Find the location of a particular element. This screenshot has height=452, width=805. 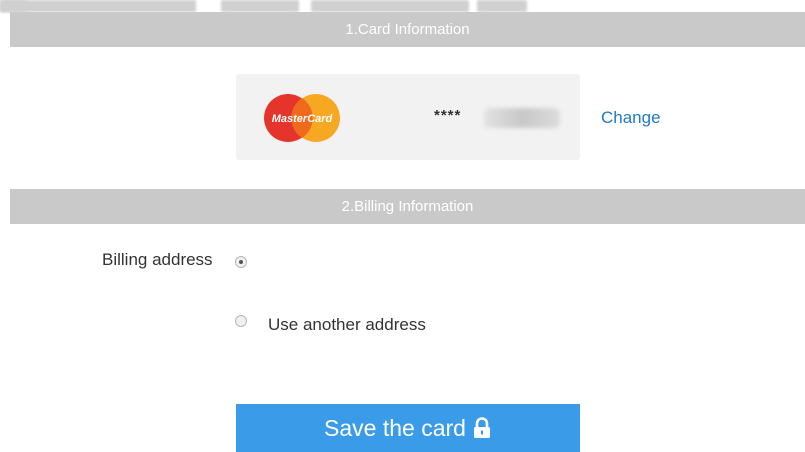

billing-information-title: 2.Billing Information is located at coordinates (407, 206).